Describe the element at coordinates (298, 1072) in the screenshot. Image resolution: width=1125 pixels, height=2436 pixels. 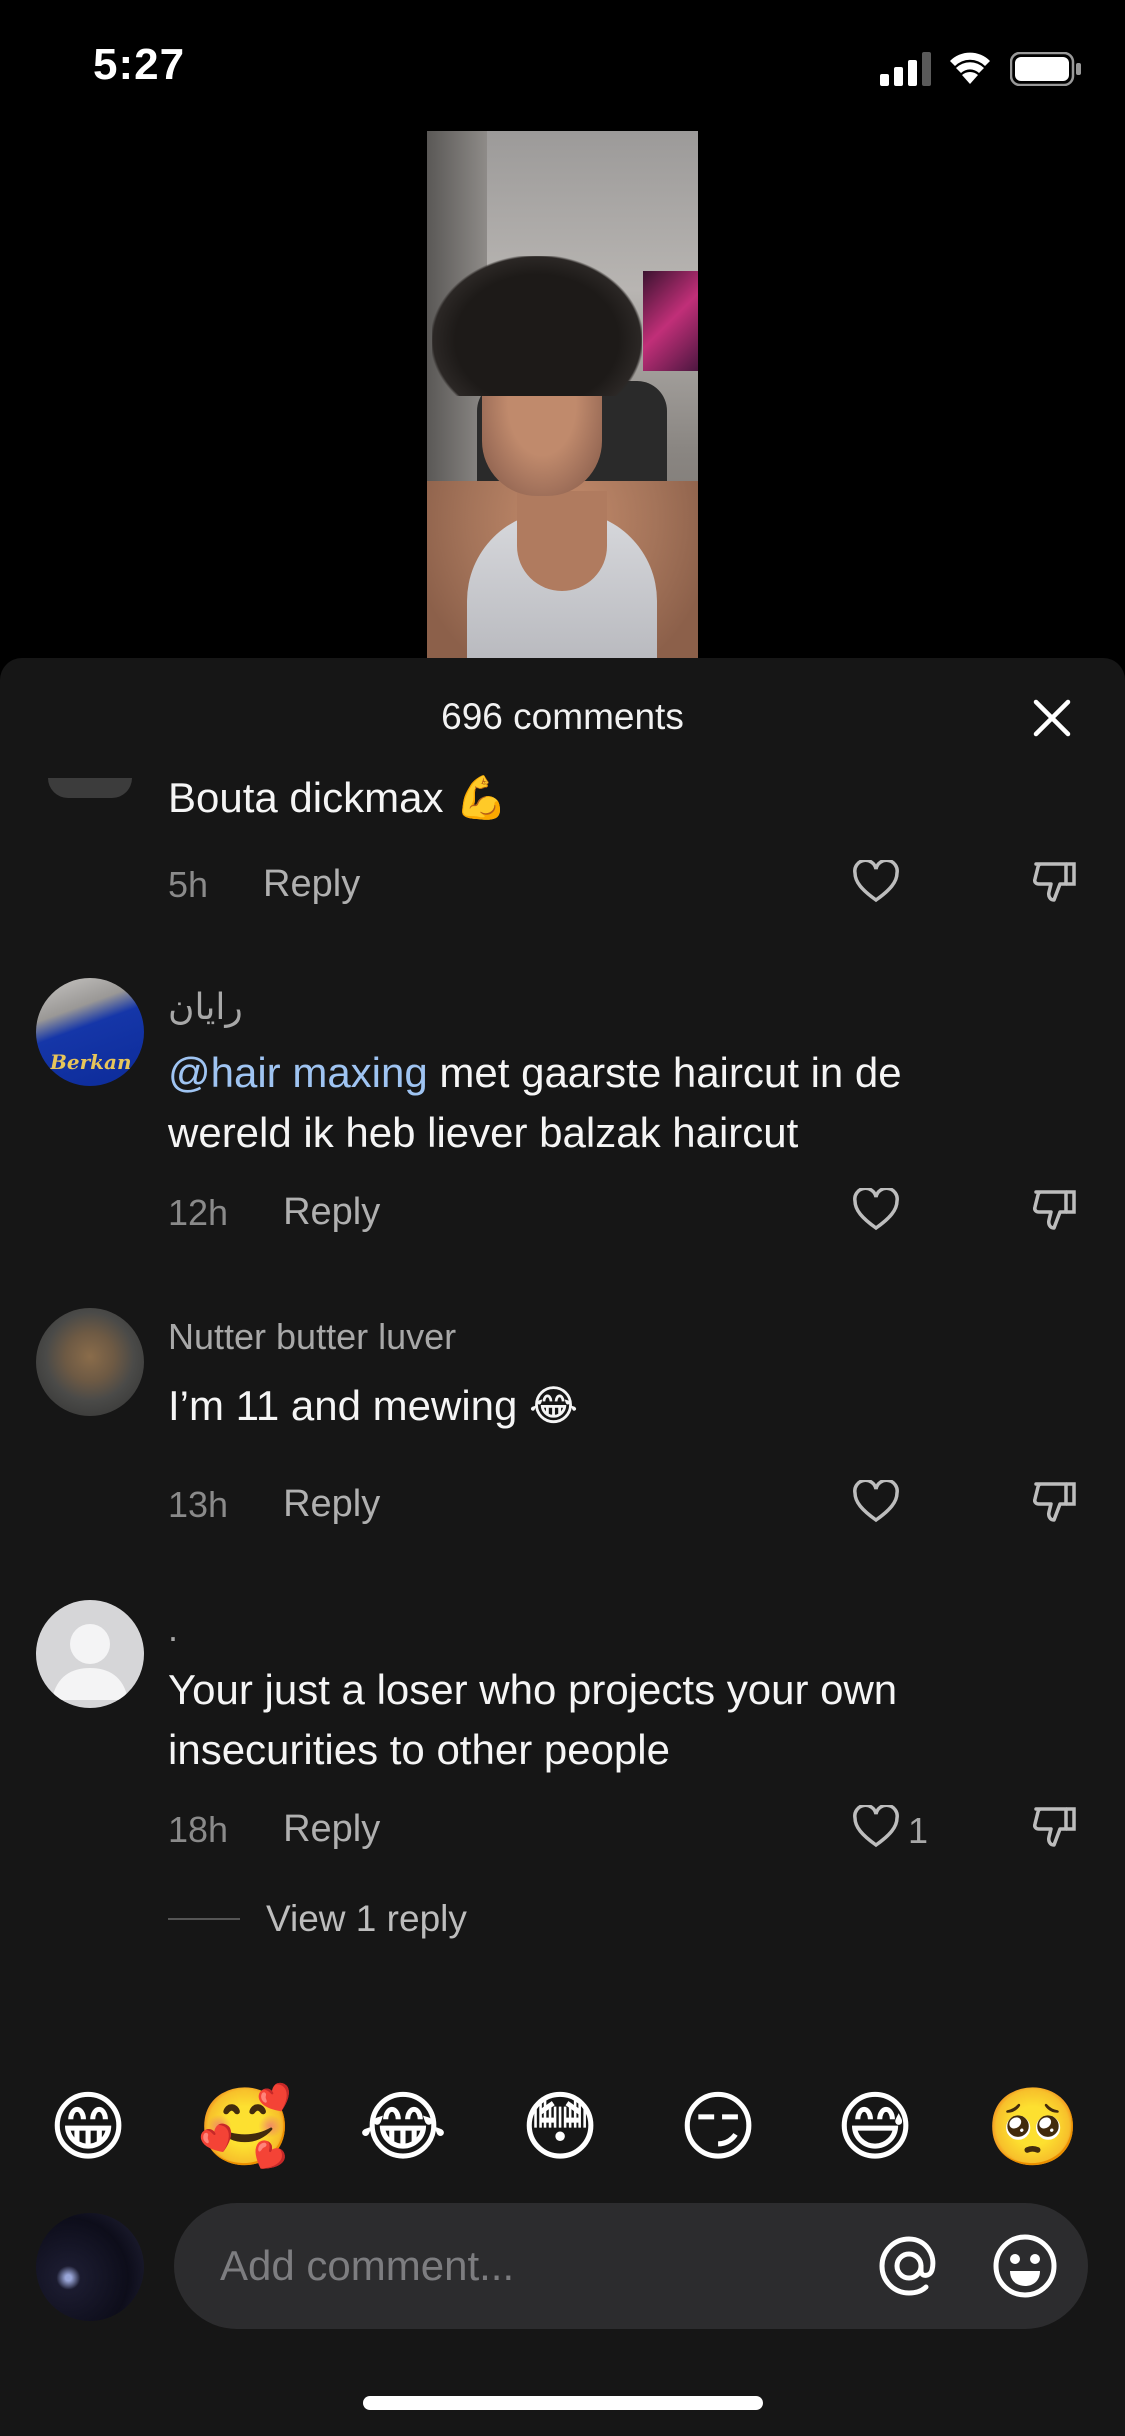
I see `mention-link: @hair maxing` at that location.